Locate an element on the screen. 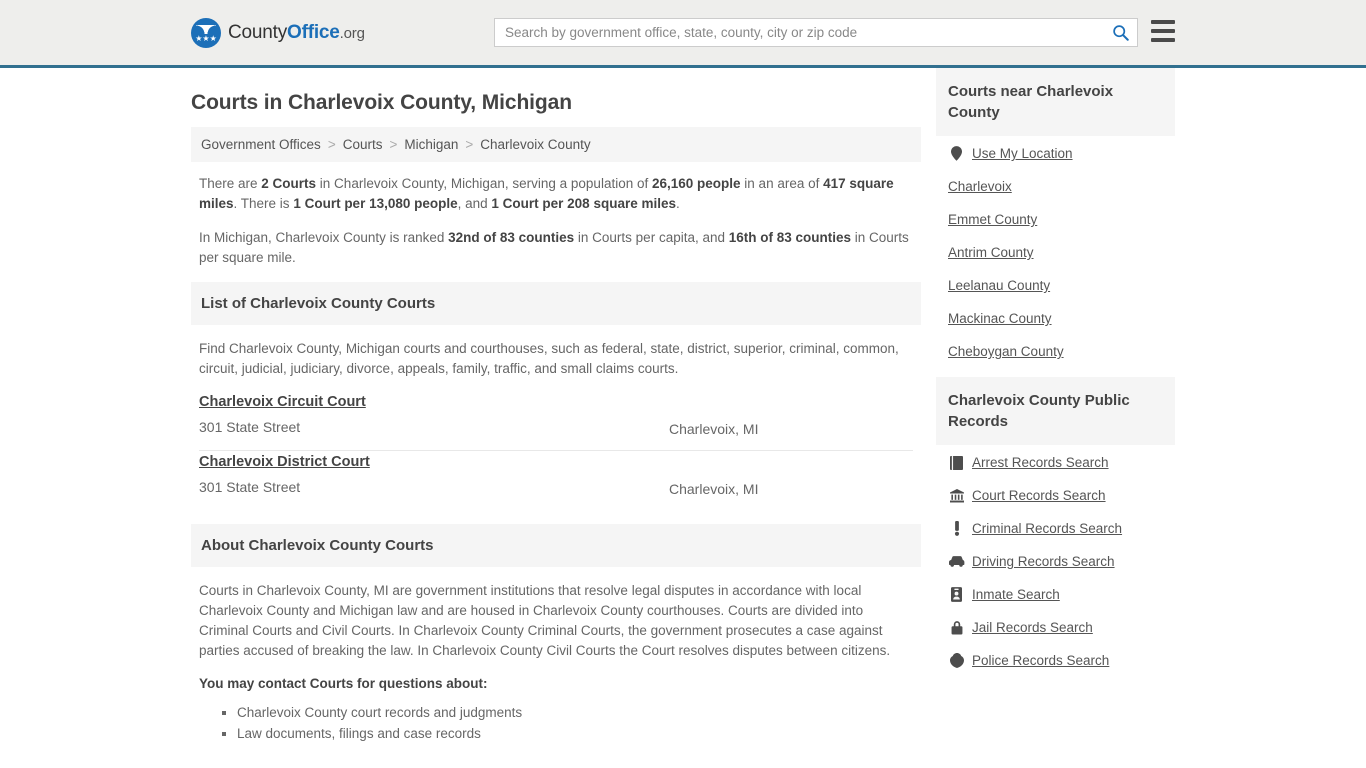 This screenshot has width=1366, height=768. public-record-item: Police Records Search is located at coordinates (1055, 660).